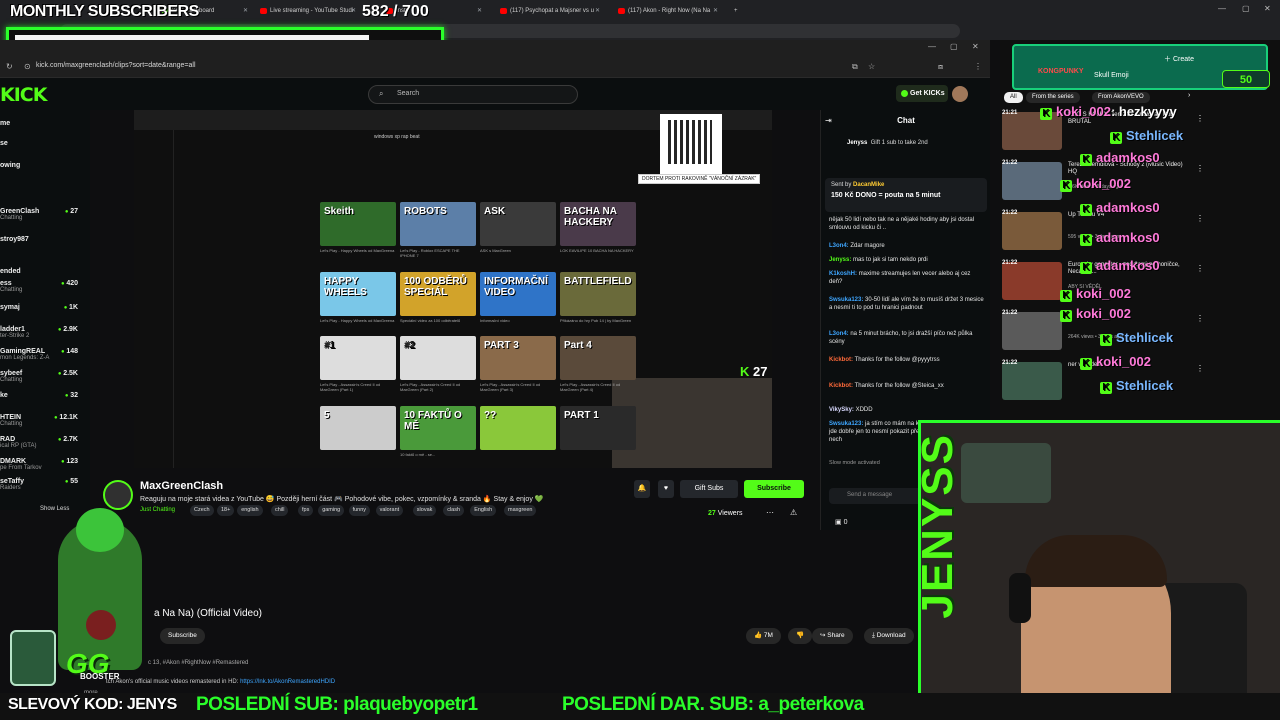  Describe the element at coordinates (226, 510) in the screenshot. I see `stream-tag: 18+` at that location.